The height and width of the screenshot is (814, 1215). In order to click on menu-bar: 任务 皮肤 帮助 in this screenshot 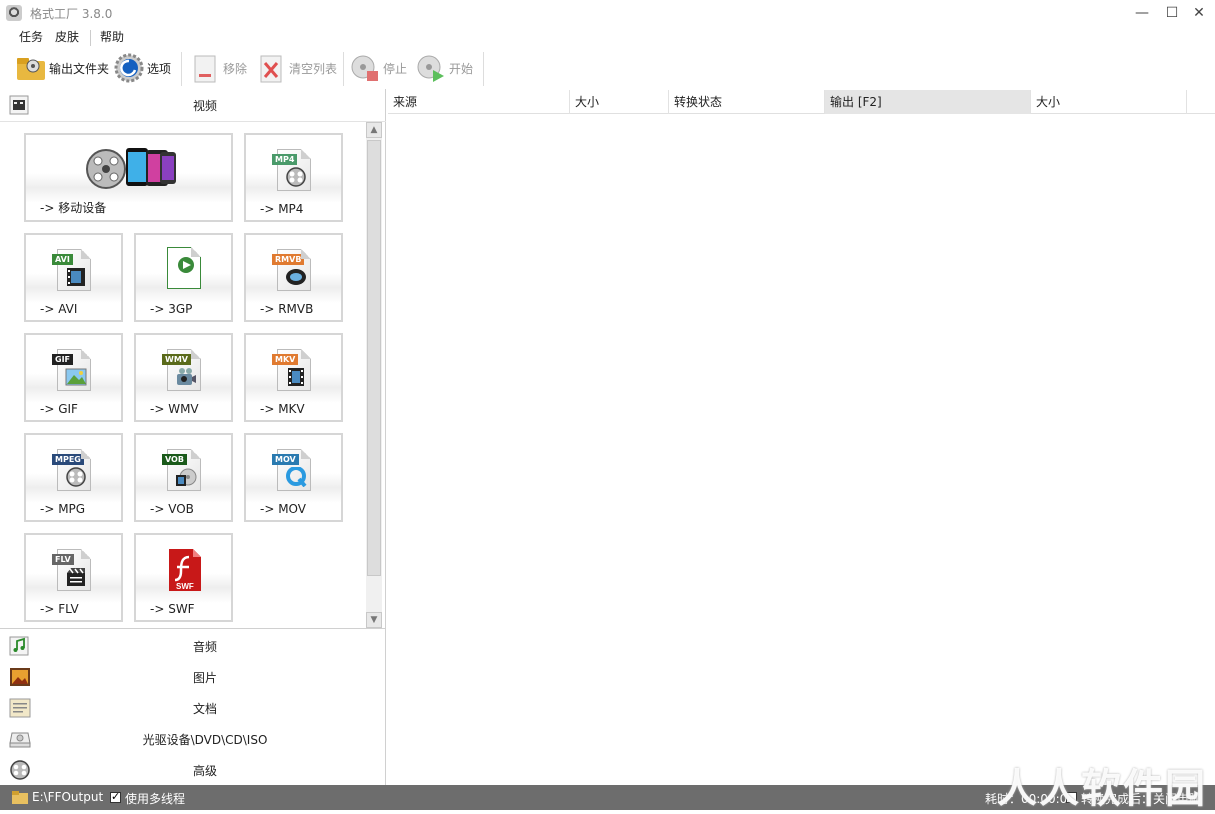, I will do `click(607, 37)`.